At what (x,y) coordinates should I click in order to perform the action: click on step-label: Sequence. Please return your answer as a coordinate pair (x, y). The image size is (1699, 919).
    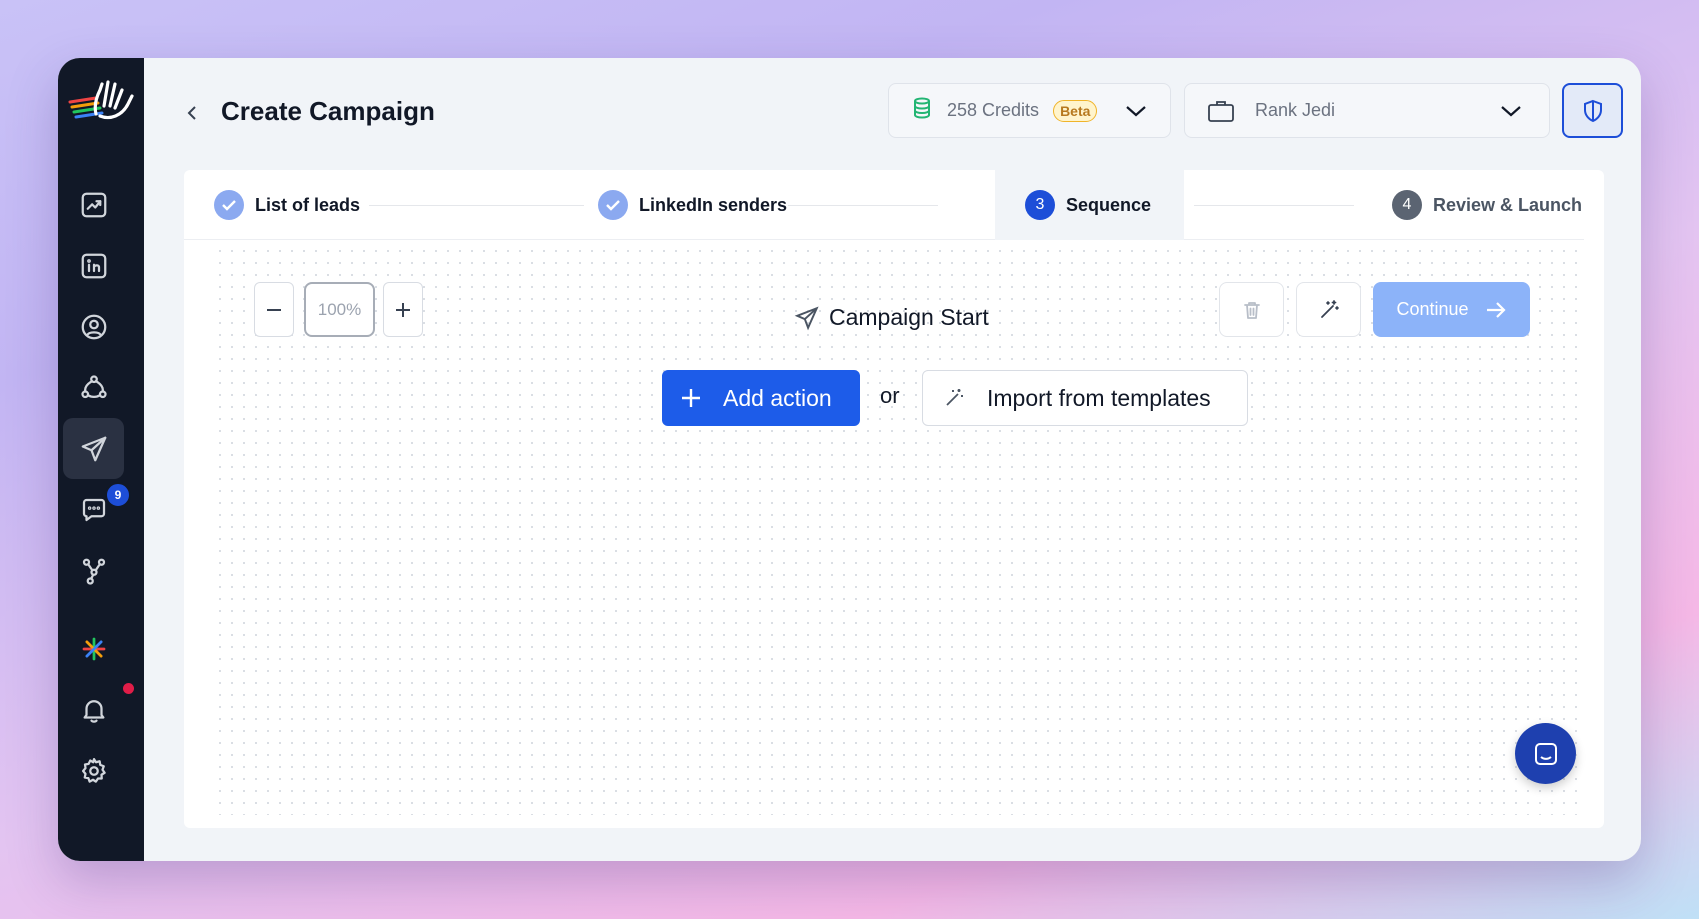
    Looking at the image, I should click on (1109, 204).